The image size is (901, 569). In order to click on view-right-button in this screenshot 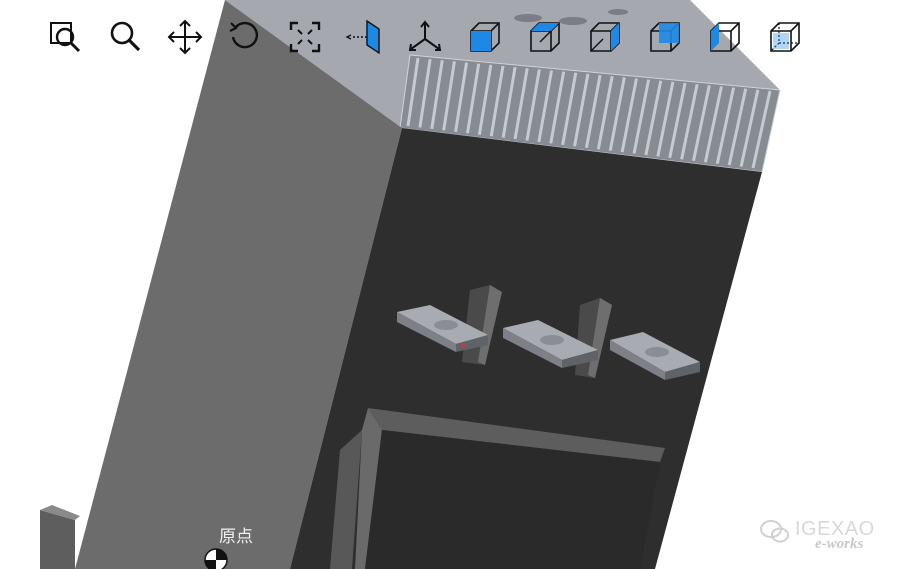, I will do `click(605, 37)`.